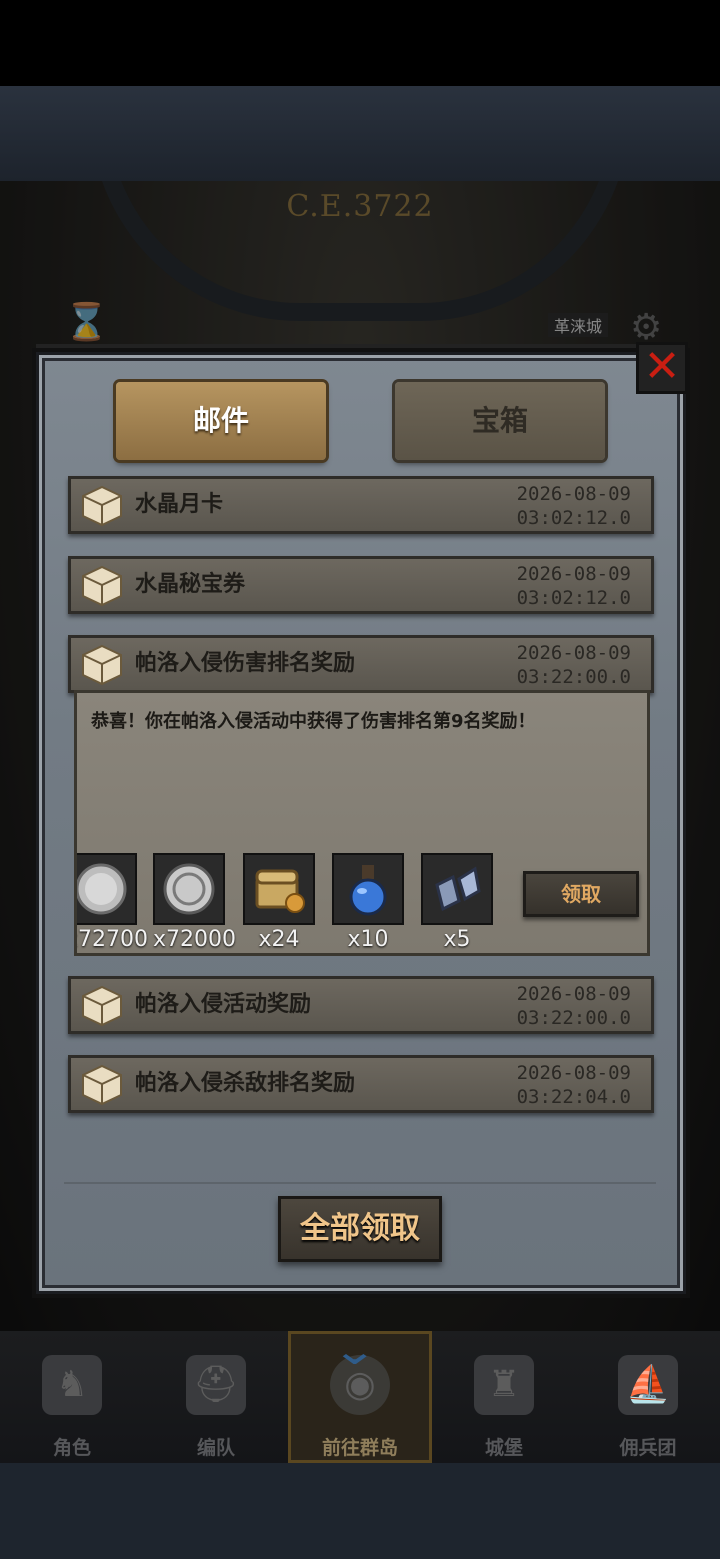  Describe the element at coordinates (368, 889) in the screenshot. I see `blue-potion-icon` at that location.